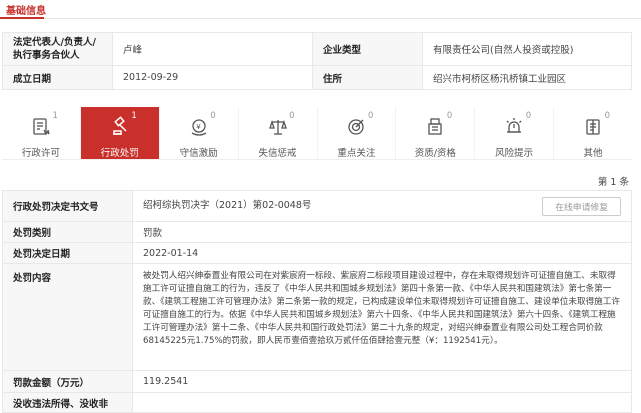 This screenshot has width=641, height=413. I want to click on scales-icon, so click(278, 127).